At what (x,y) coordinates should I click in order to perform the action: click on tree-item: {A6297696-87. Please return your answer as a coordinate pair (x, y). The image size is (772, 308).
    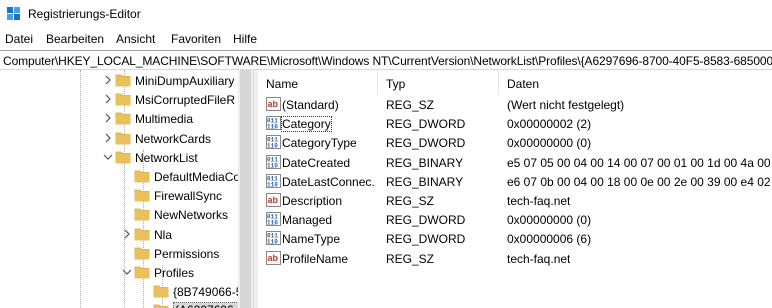
    Looking at the image, I should click on (126, 304).